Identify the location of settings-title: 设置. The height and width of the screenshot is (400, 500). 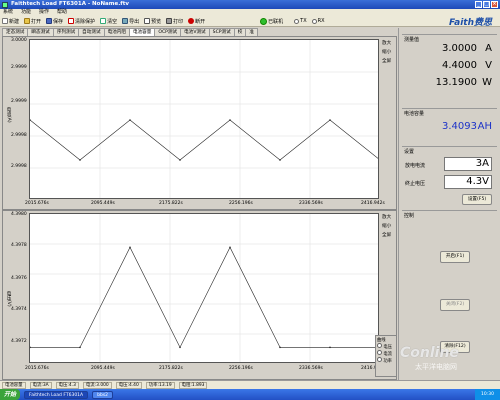
(409, 152).